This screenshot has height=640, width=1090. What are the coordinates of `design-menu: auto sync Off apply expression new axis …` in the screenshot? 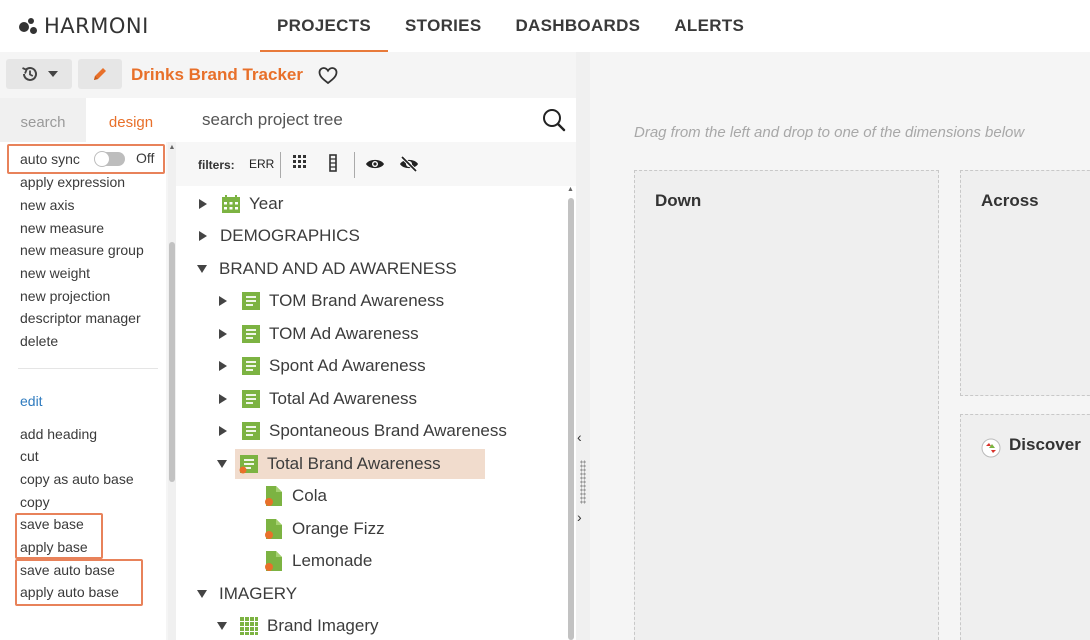 It's located at (83, 391).